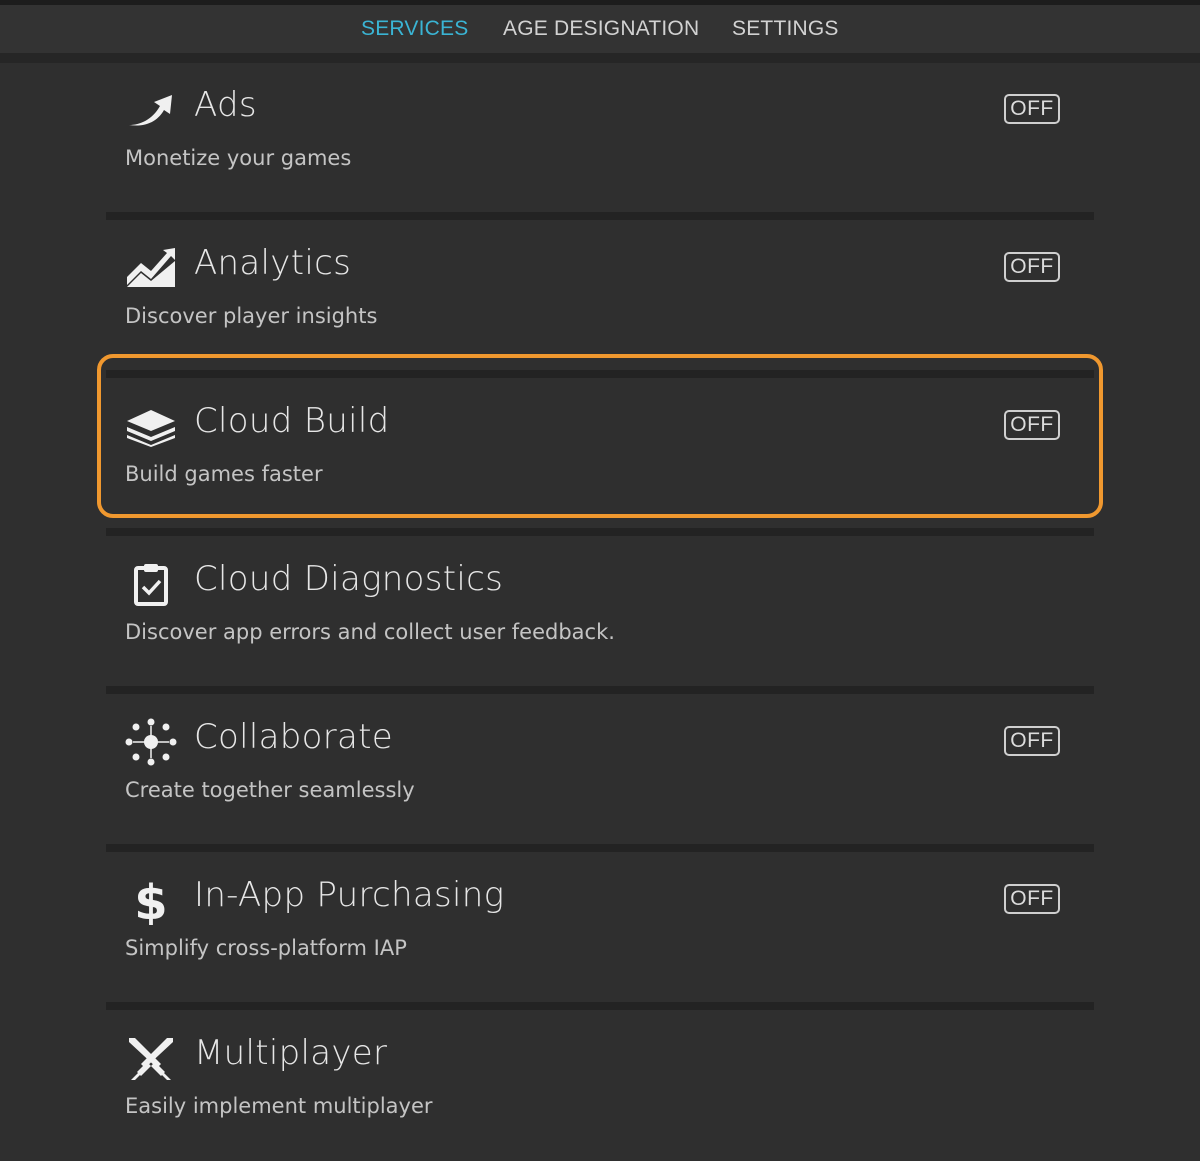  I want to click on service-multiplayer: Multiplayer Easily implement multiplayer, so click(600, 1086).